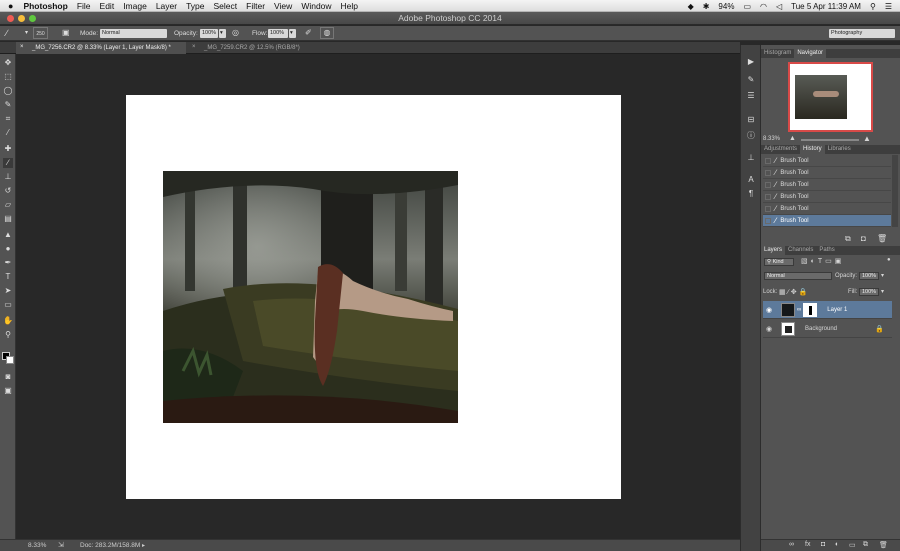  I want to click on tab-libraries: Libraries, so click(839, 149).